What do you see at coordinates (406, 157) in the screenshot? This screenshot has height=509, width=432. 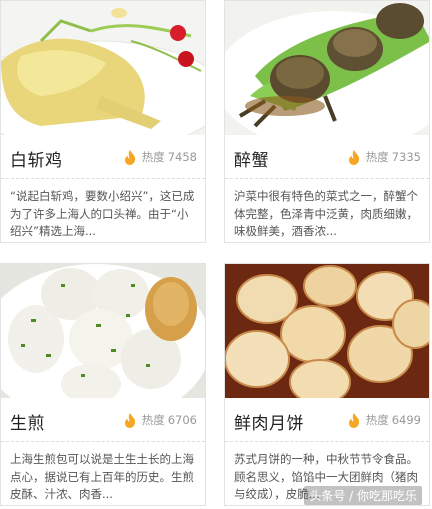 I see `heat-value: 7335` at bounding box center [406, 157].